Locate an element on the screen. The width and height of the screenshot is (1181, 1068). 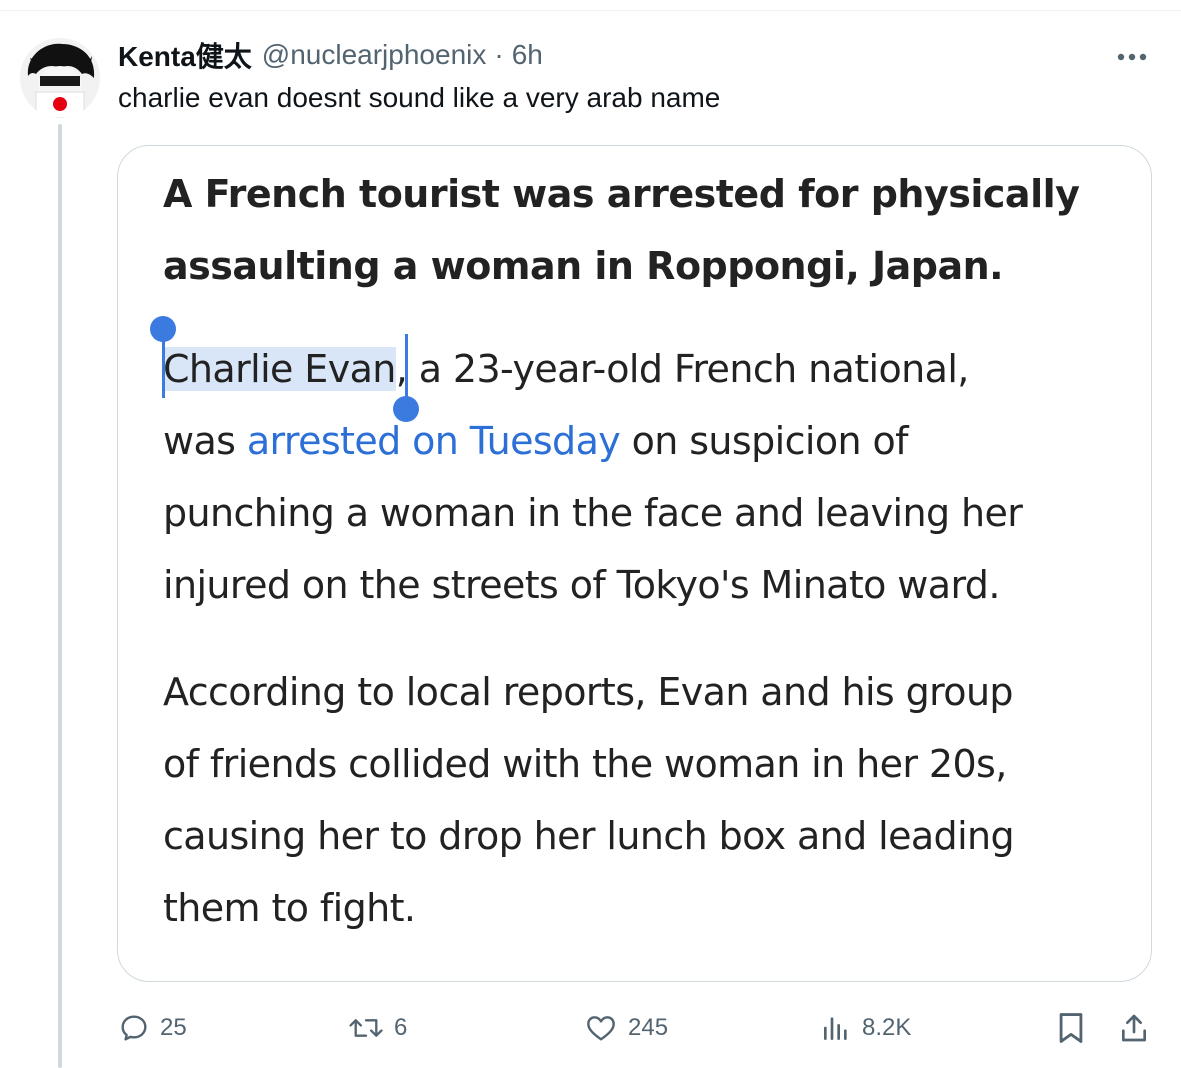
tweet-header: Kenta健太 @nuclearjphoenix · 6h is located at coordinates (330, 55).